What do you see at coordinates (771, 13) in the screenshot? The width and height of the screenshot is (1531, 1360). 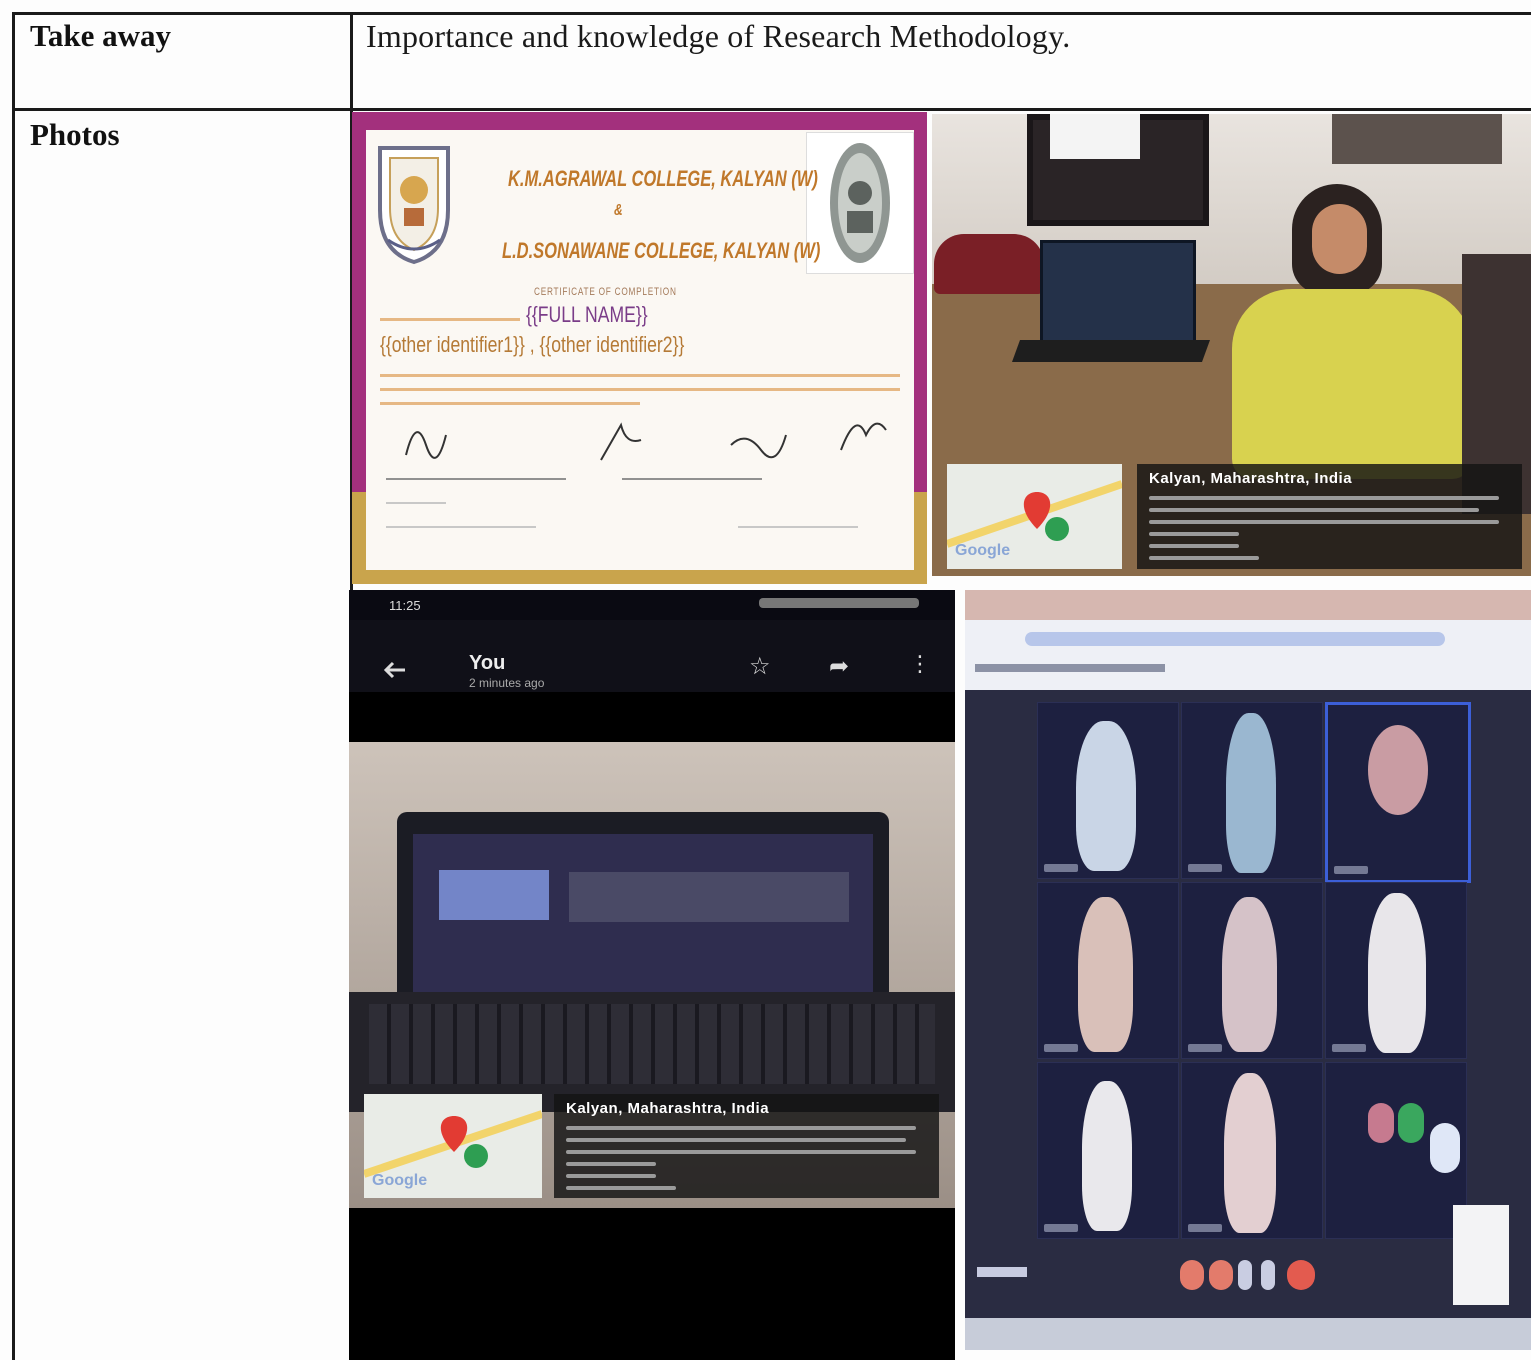 I see `table-top-border` at bounding box center [771, 13].